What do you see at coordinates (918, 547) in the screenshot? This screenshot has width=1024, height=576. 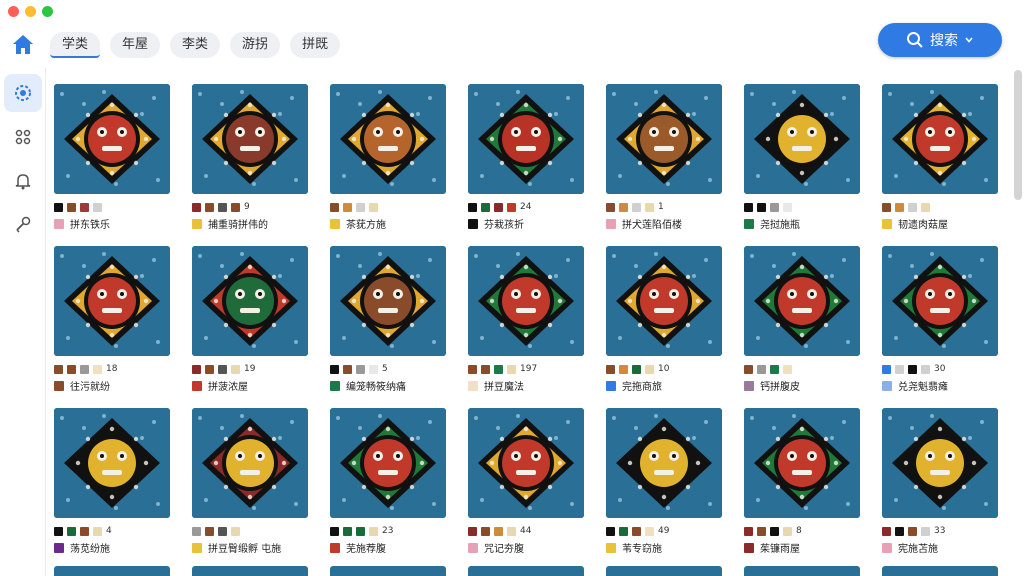 I see `pattern-title: 宪施苫施` at bounding box center [918, 547].